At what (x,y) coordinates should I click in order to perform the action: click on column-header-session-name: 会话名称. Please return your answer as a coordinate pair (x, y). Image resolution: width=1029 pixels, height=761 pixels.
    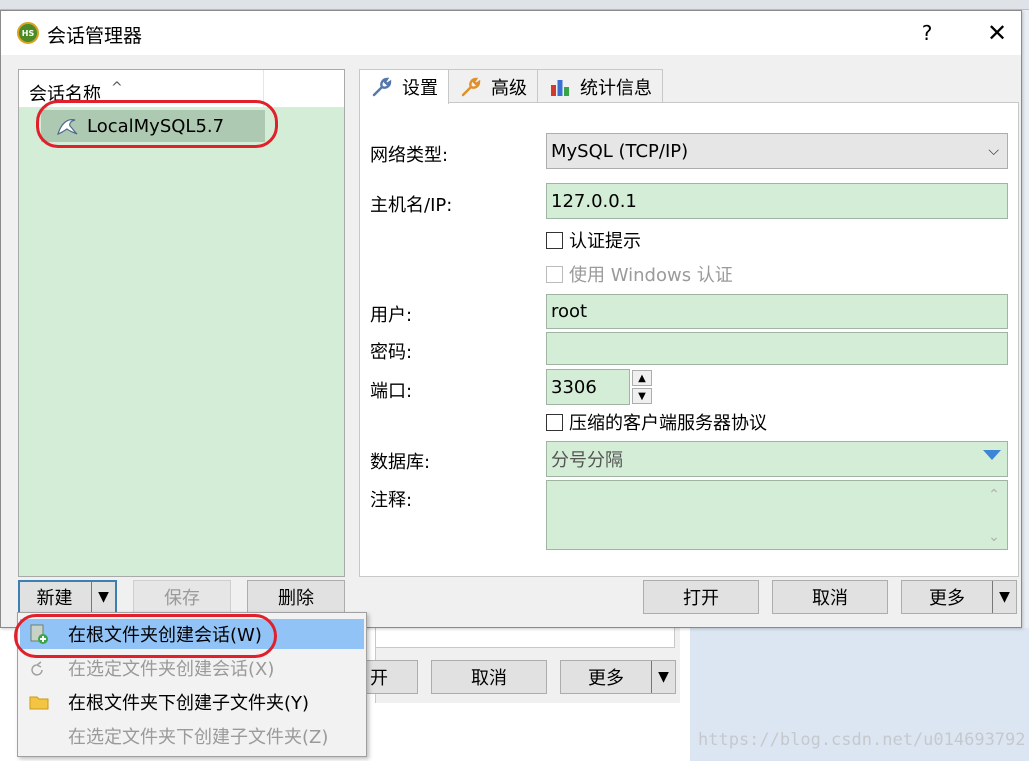
    Looking at the image, I should click on (65, 93).